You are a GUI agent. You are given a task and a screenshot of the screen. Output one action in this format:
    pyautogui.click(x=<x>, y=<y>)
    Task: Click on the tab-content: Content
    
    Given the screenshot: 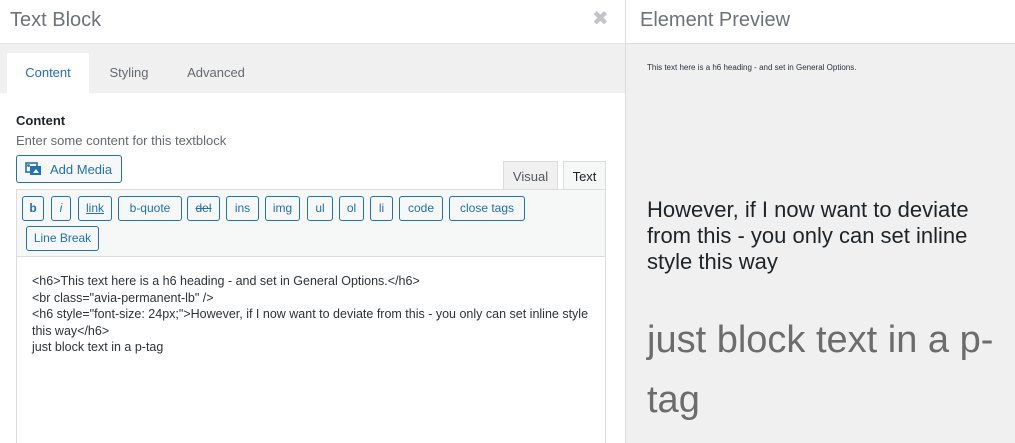 What is the action you would take?
    pyautogui.click(x=48, y=73)
    